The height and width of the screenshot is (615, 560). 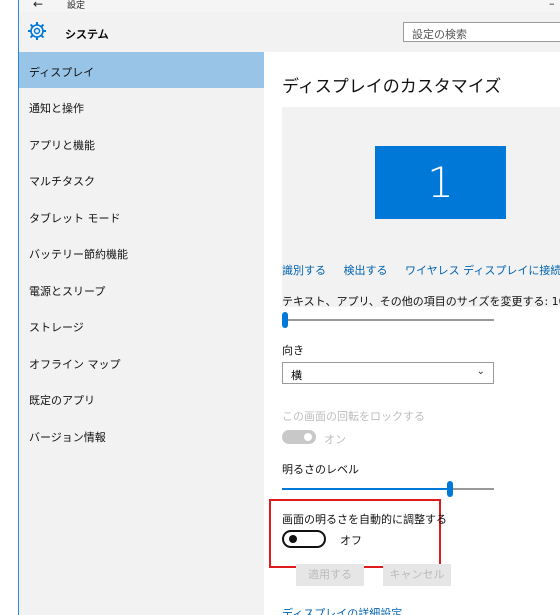 I want to click on sidebar-item-multitasking: マルチタスク, so click(x=141, y=179).